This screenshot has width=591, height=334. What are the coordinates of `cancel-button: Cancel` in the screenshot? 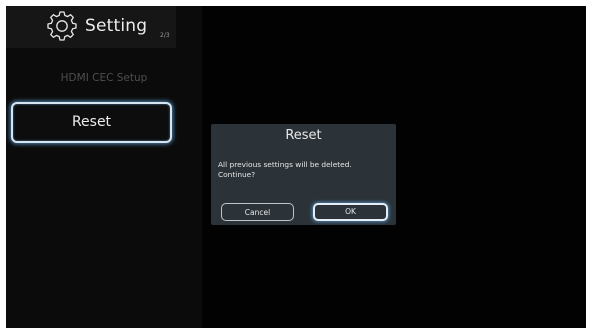 It's located at (257, 212).